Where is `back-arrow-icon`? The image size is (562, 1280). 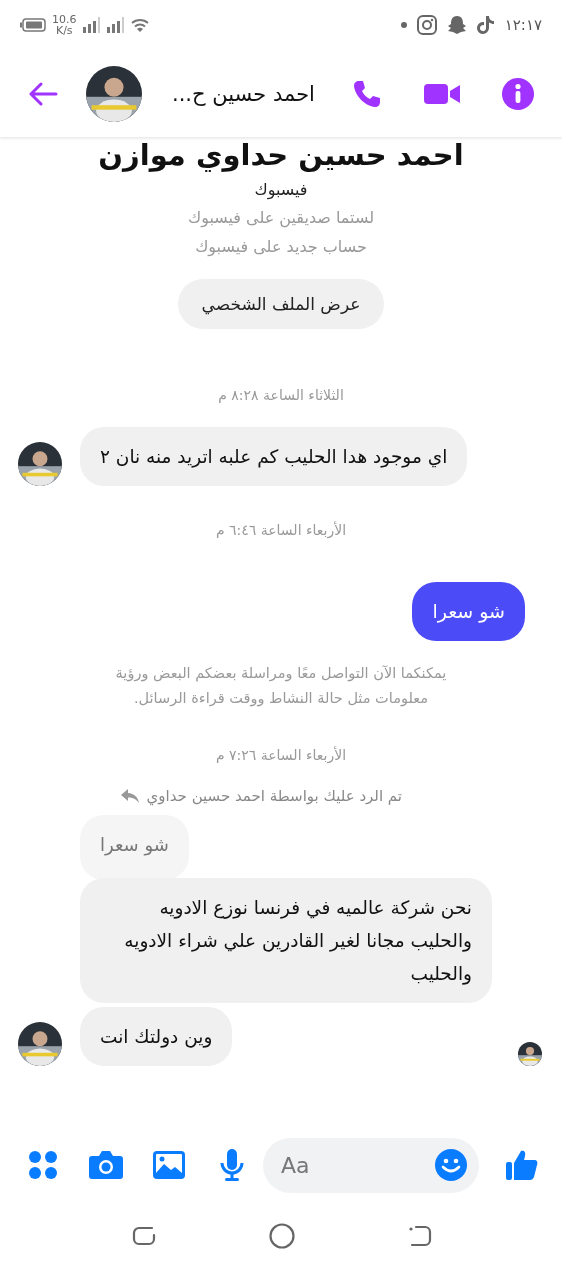 back-arrow-icon is located at coordinates (43, 93).